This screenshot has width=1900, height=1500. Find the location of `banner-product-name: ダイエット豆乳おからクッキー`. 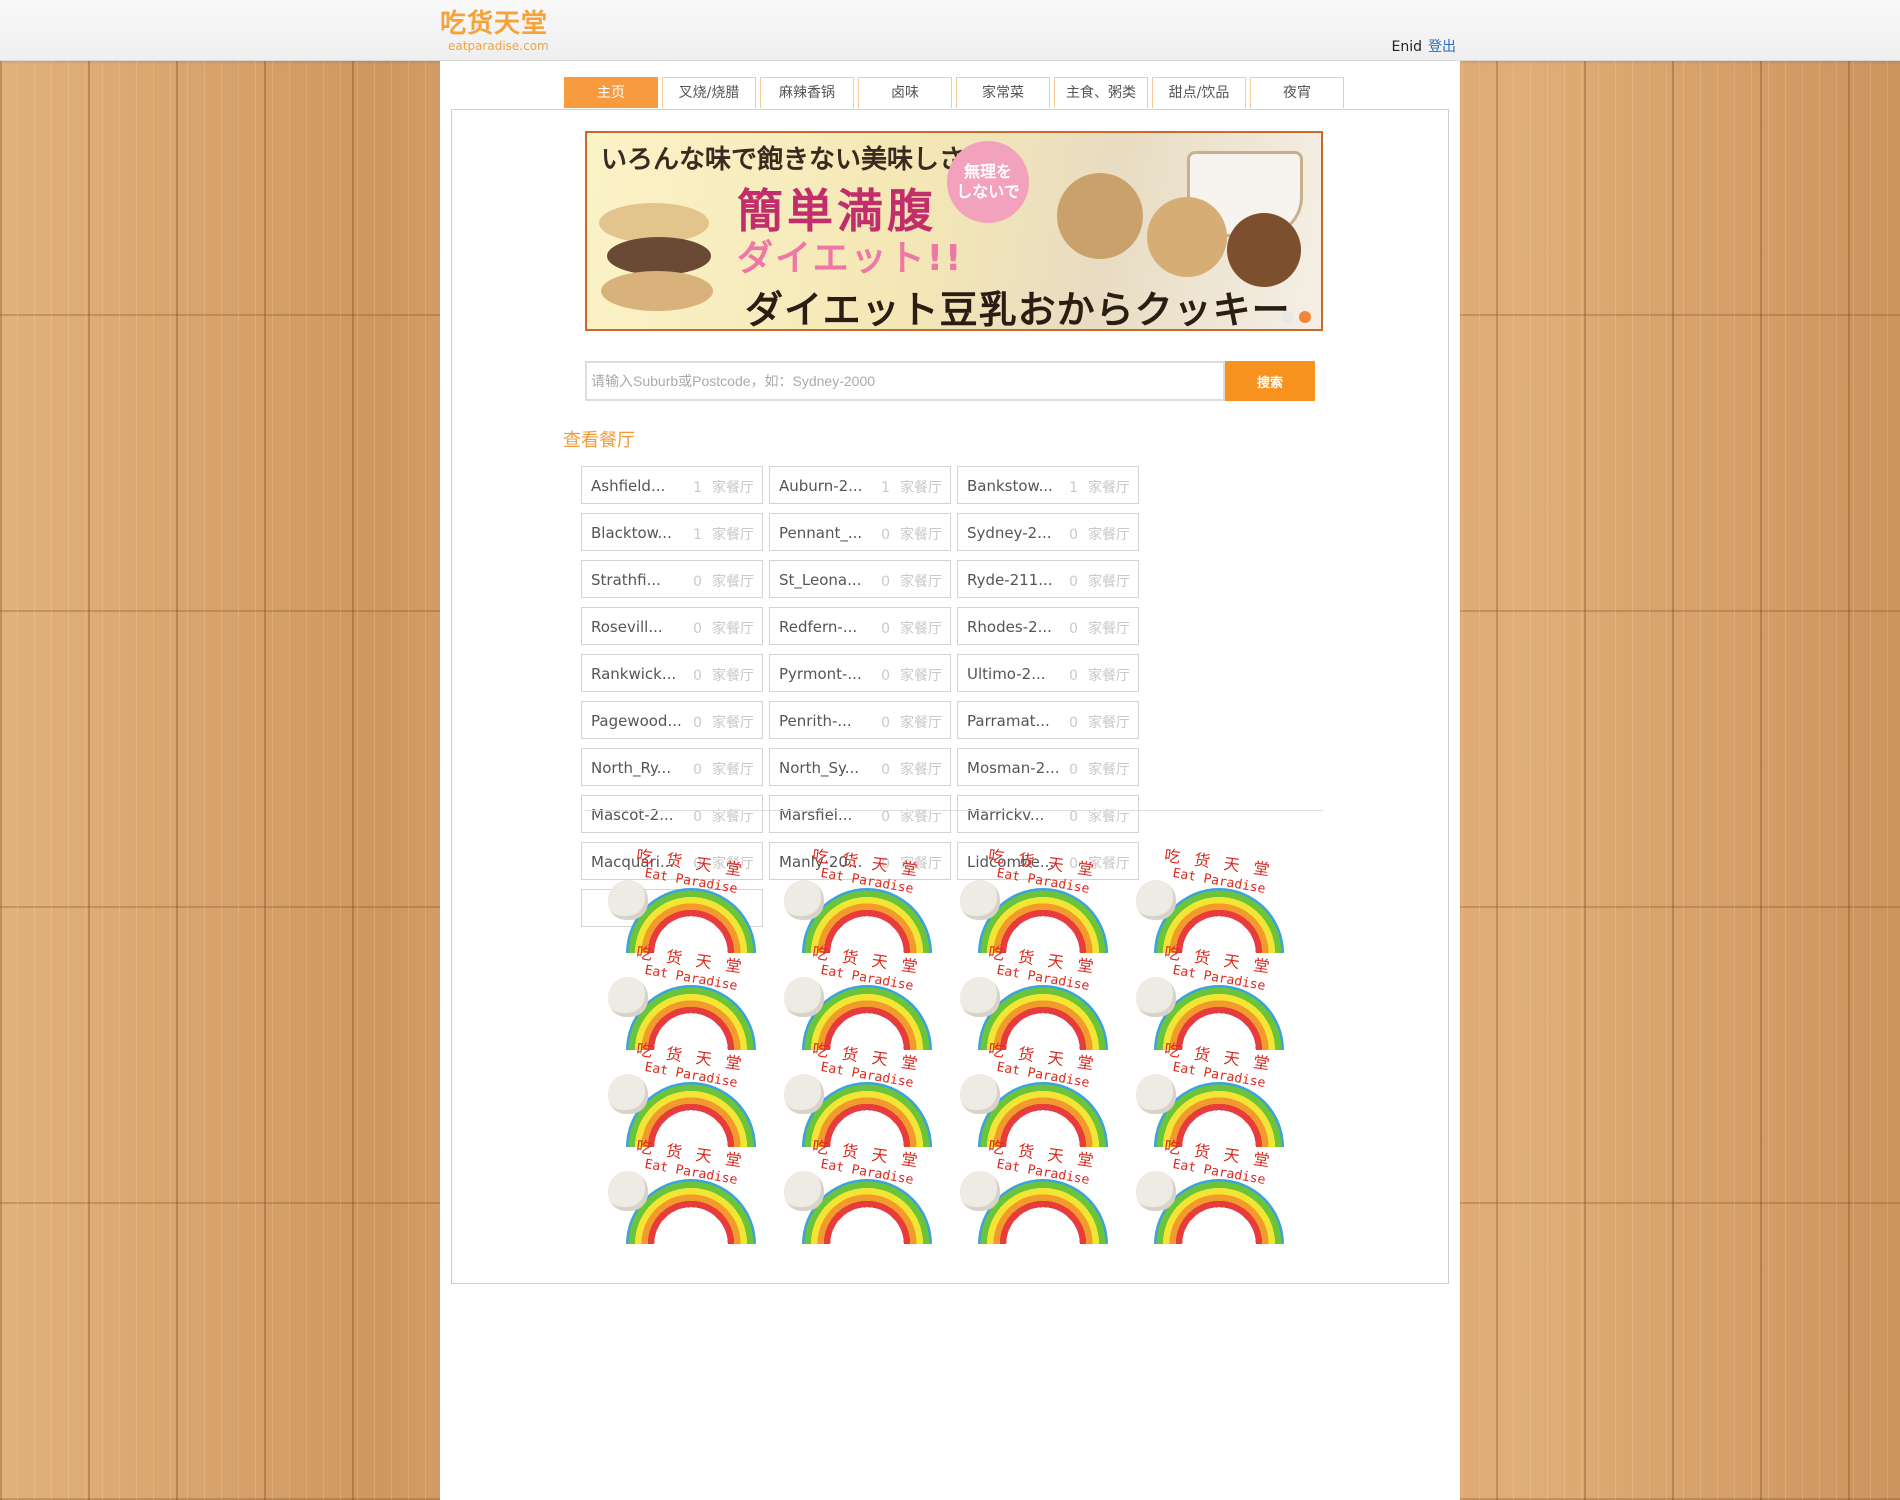

banner-product-name: ダイエット豆乳おからクッキー is located at coordinates (1018, 309).